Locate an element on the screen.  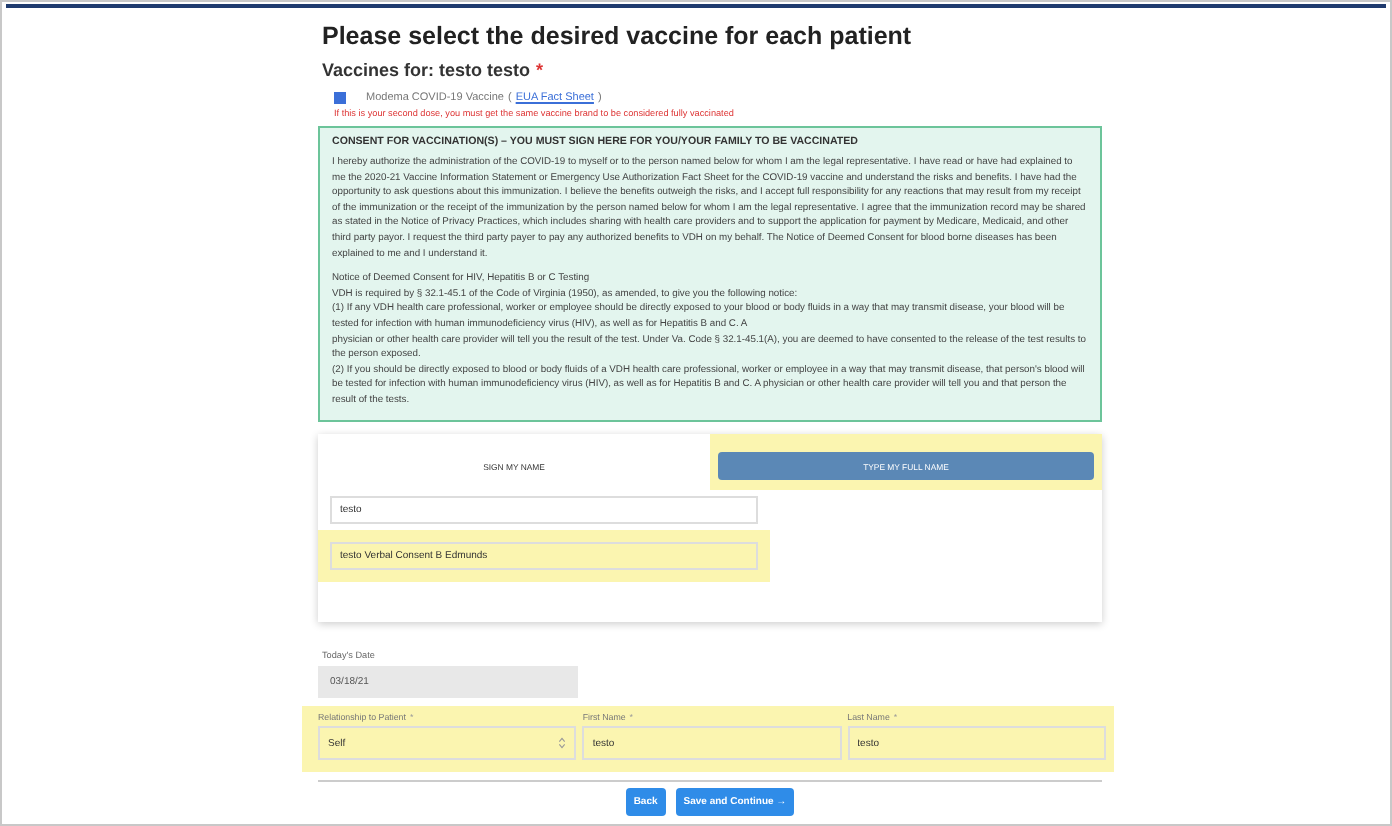
required-mark: * is located at coordinates (540, 70).